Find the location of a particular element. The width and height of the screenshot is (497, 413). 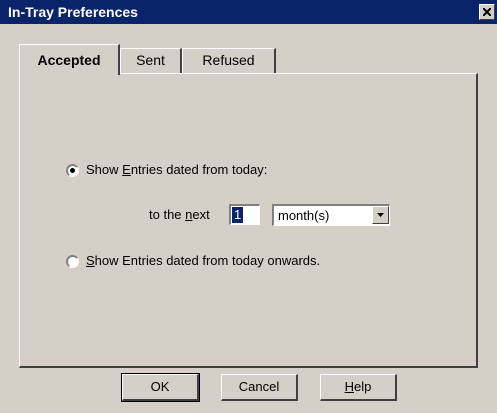

tab-refused-label: Refused is located at coordinates (228, 60).